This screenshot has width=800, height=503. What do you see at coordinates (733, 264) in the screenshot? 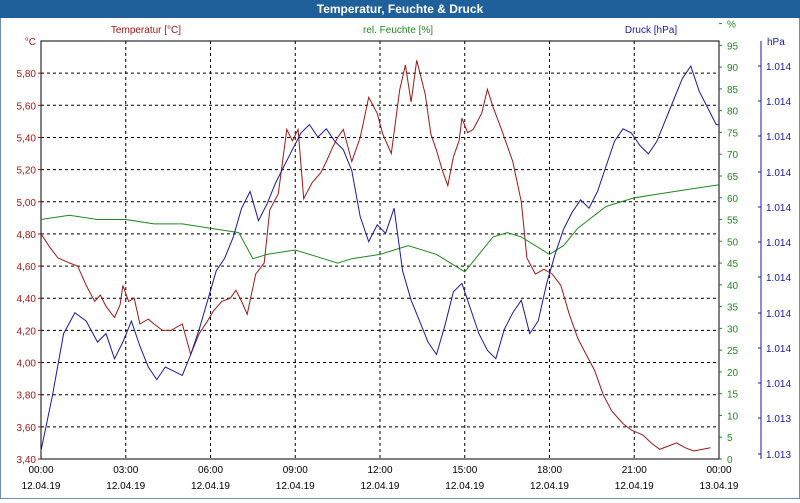
I see `humidity-axis-tick-label: 45` at bounding box center [733, 264].